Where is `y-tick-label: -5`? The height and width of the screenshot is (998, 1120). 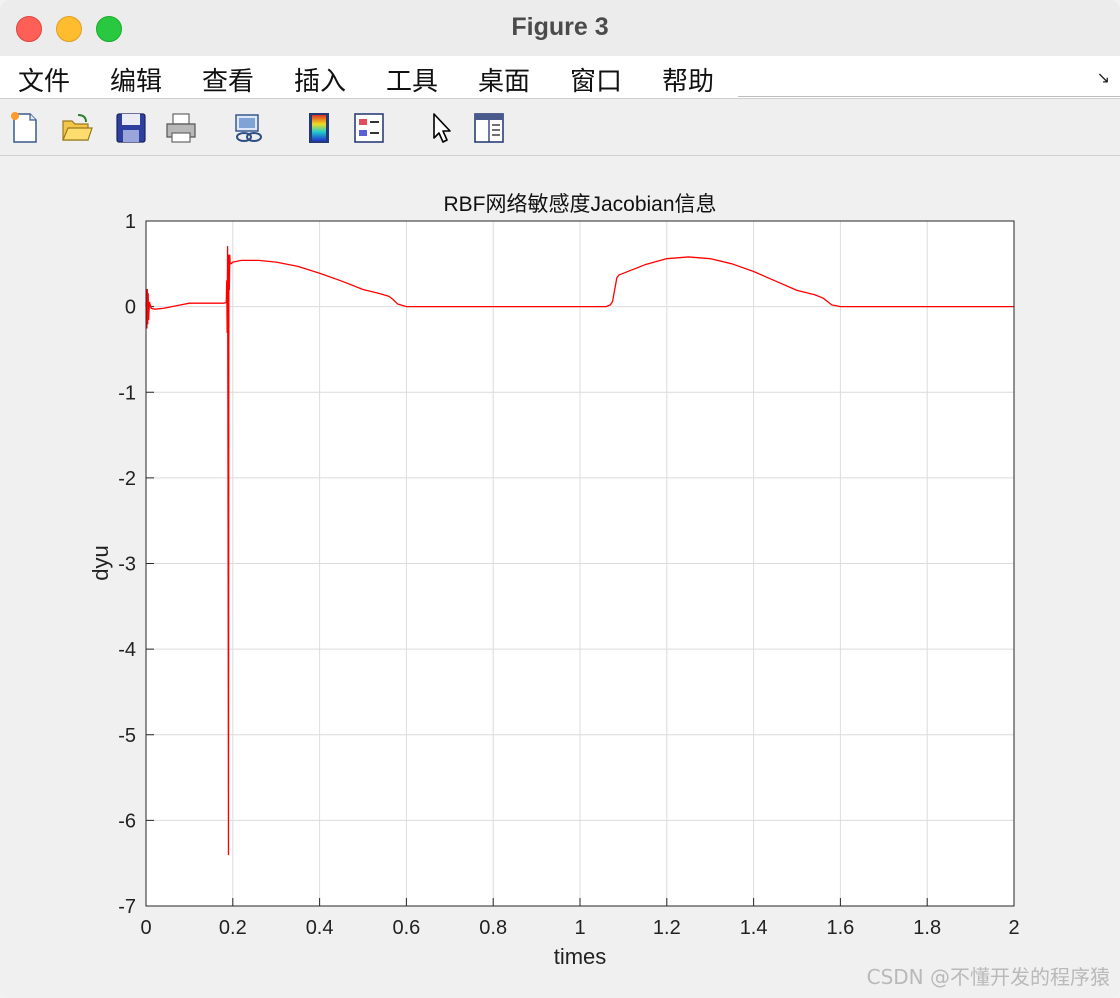 y-tick-label: -5 is located at coordinates (127, 736).